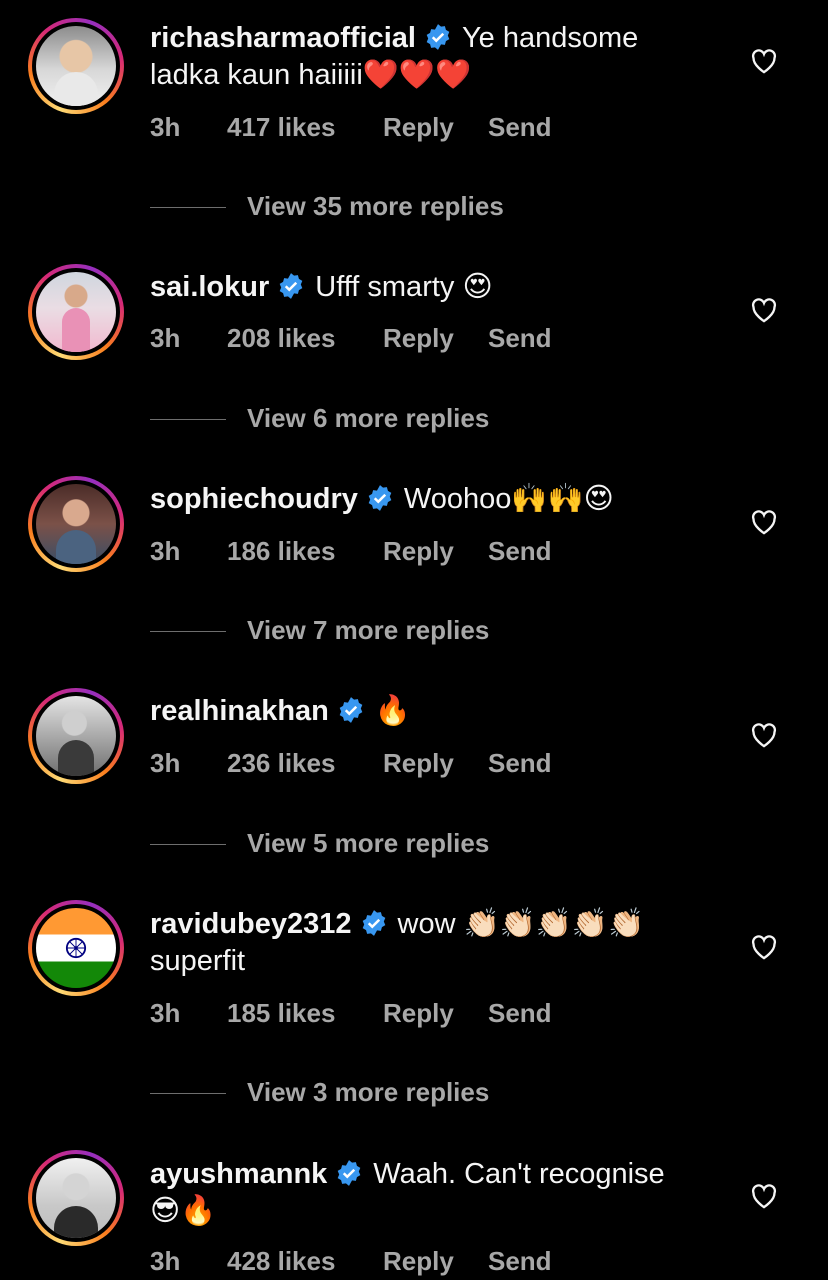  I want to click on comment-body: sai.lokur Ufff smarty 😍, so click(420, 287).